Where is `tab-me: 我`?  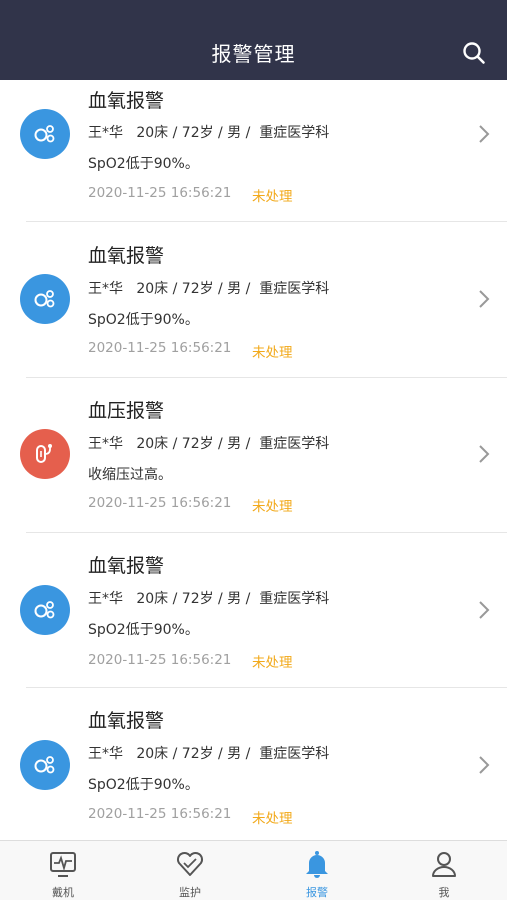
tab-me: 我 is located at coordinates (444, 870).